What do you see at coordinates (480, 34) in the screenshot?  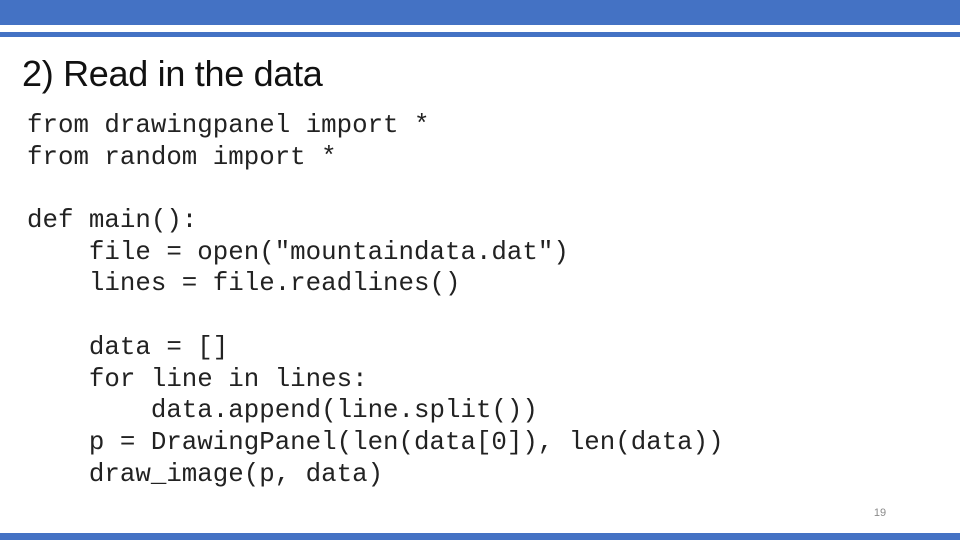 I see `header-accent-line` at bounding box center [480, 34].